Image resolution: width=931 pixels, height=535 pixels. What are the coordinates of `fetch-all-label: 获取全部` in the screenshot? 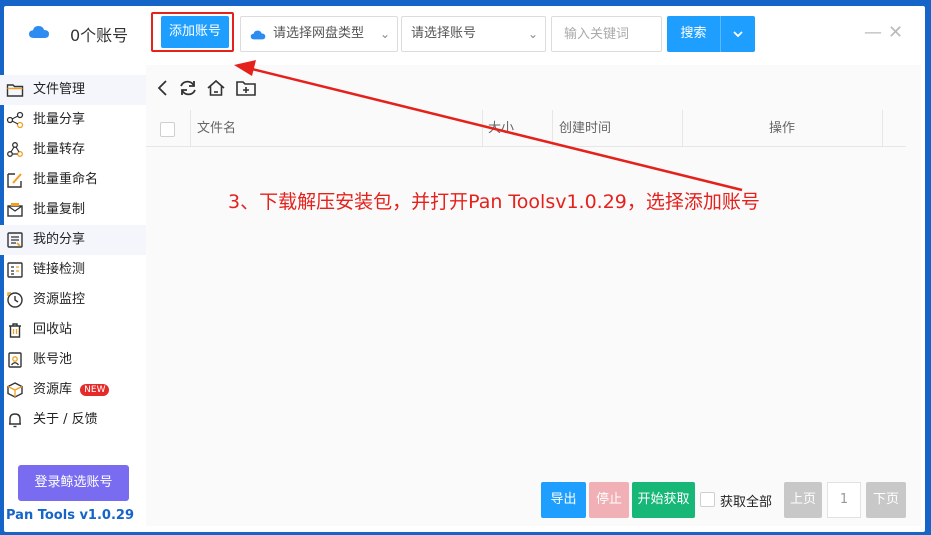 It's located at (746, 502).